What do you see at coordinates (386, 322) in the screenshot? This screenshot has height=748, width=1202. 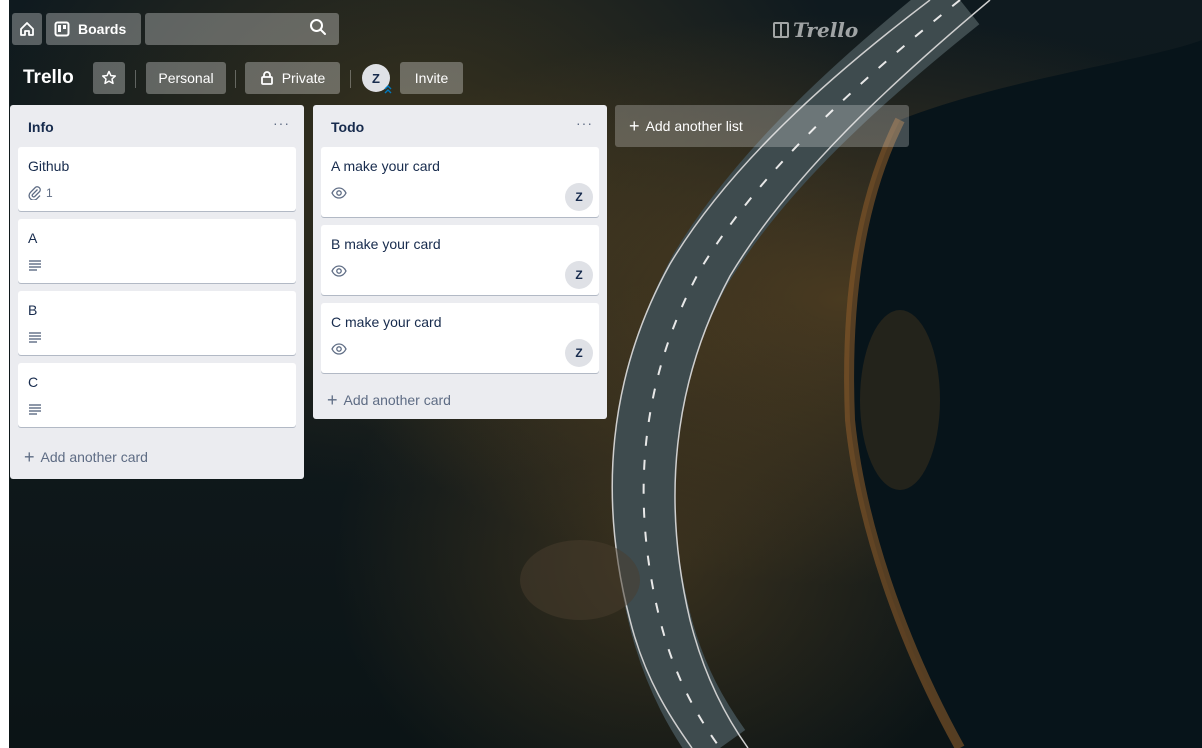 I see `card-title: C make your card` at bounding box center [386, 322].